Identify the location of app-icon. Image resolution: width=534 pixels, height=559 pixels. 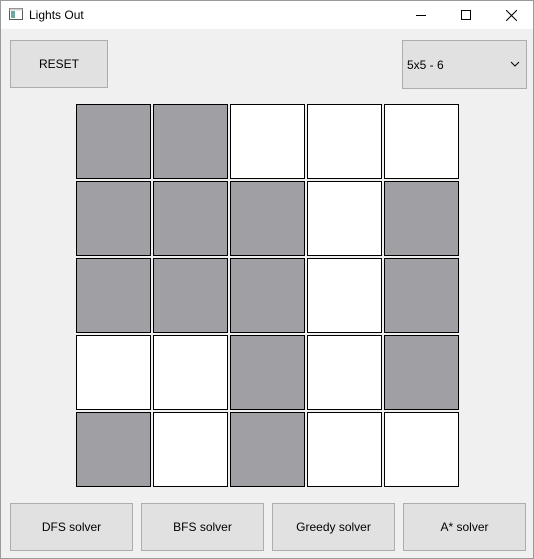
(16, 14).